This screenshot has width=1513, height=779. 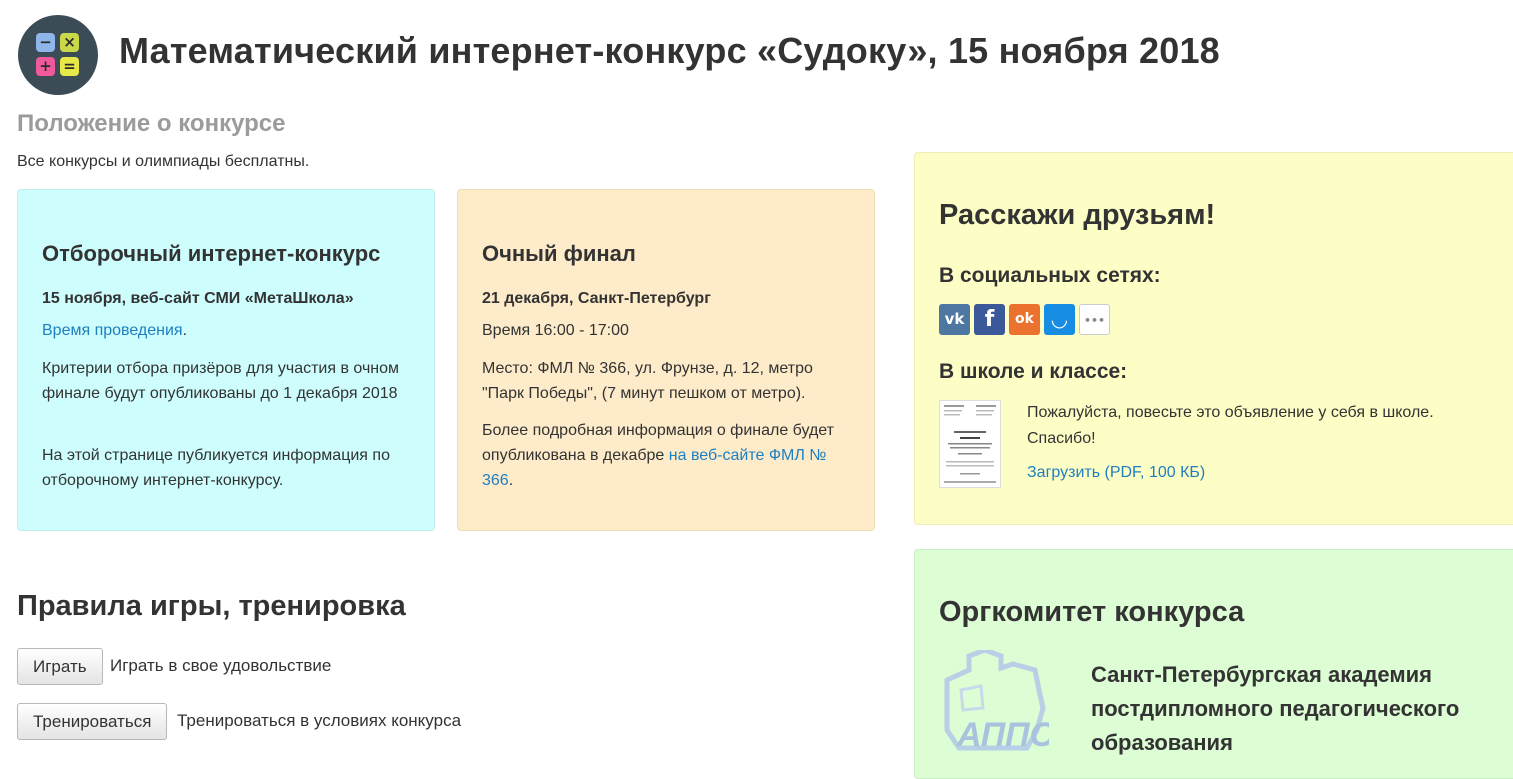 I want to click on flyer-preview-icon, so click(x=970, y=444).